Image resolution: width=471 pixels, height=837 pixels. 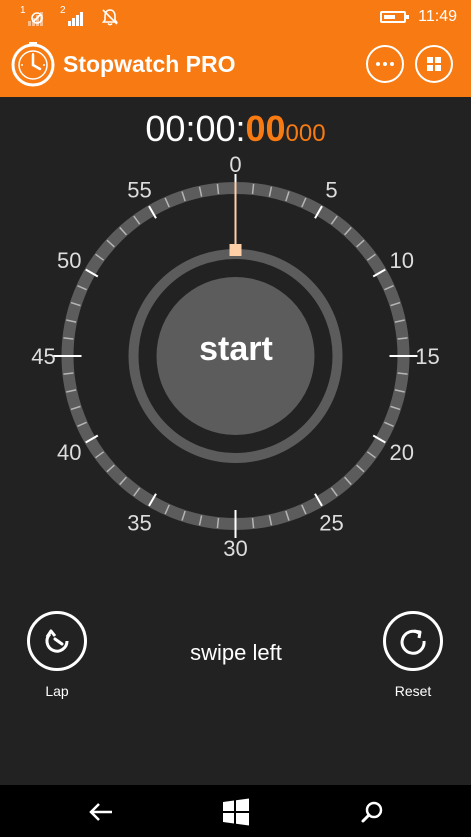 What do you see at coordinates (372, 812) in the screenshot?
I see `search-icon` at bounding box center [372, 812].